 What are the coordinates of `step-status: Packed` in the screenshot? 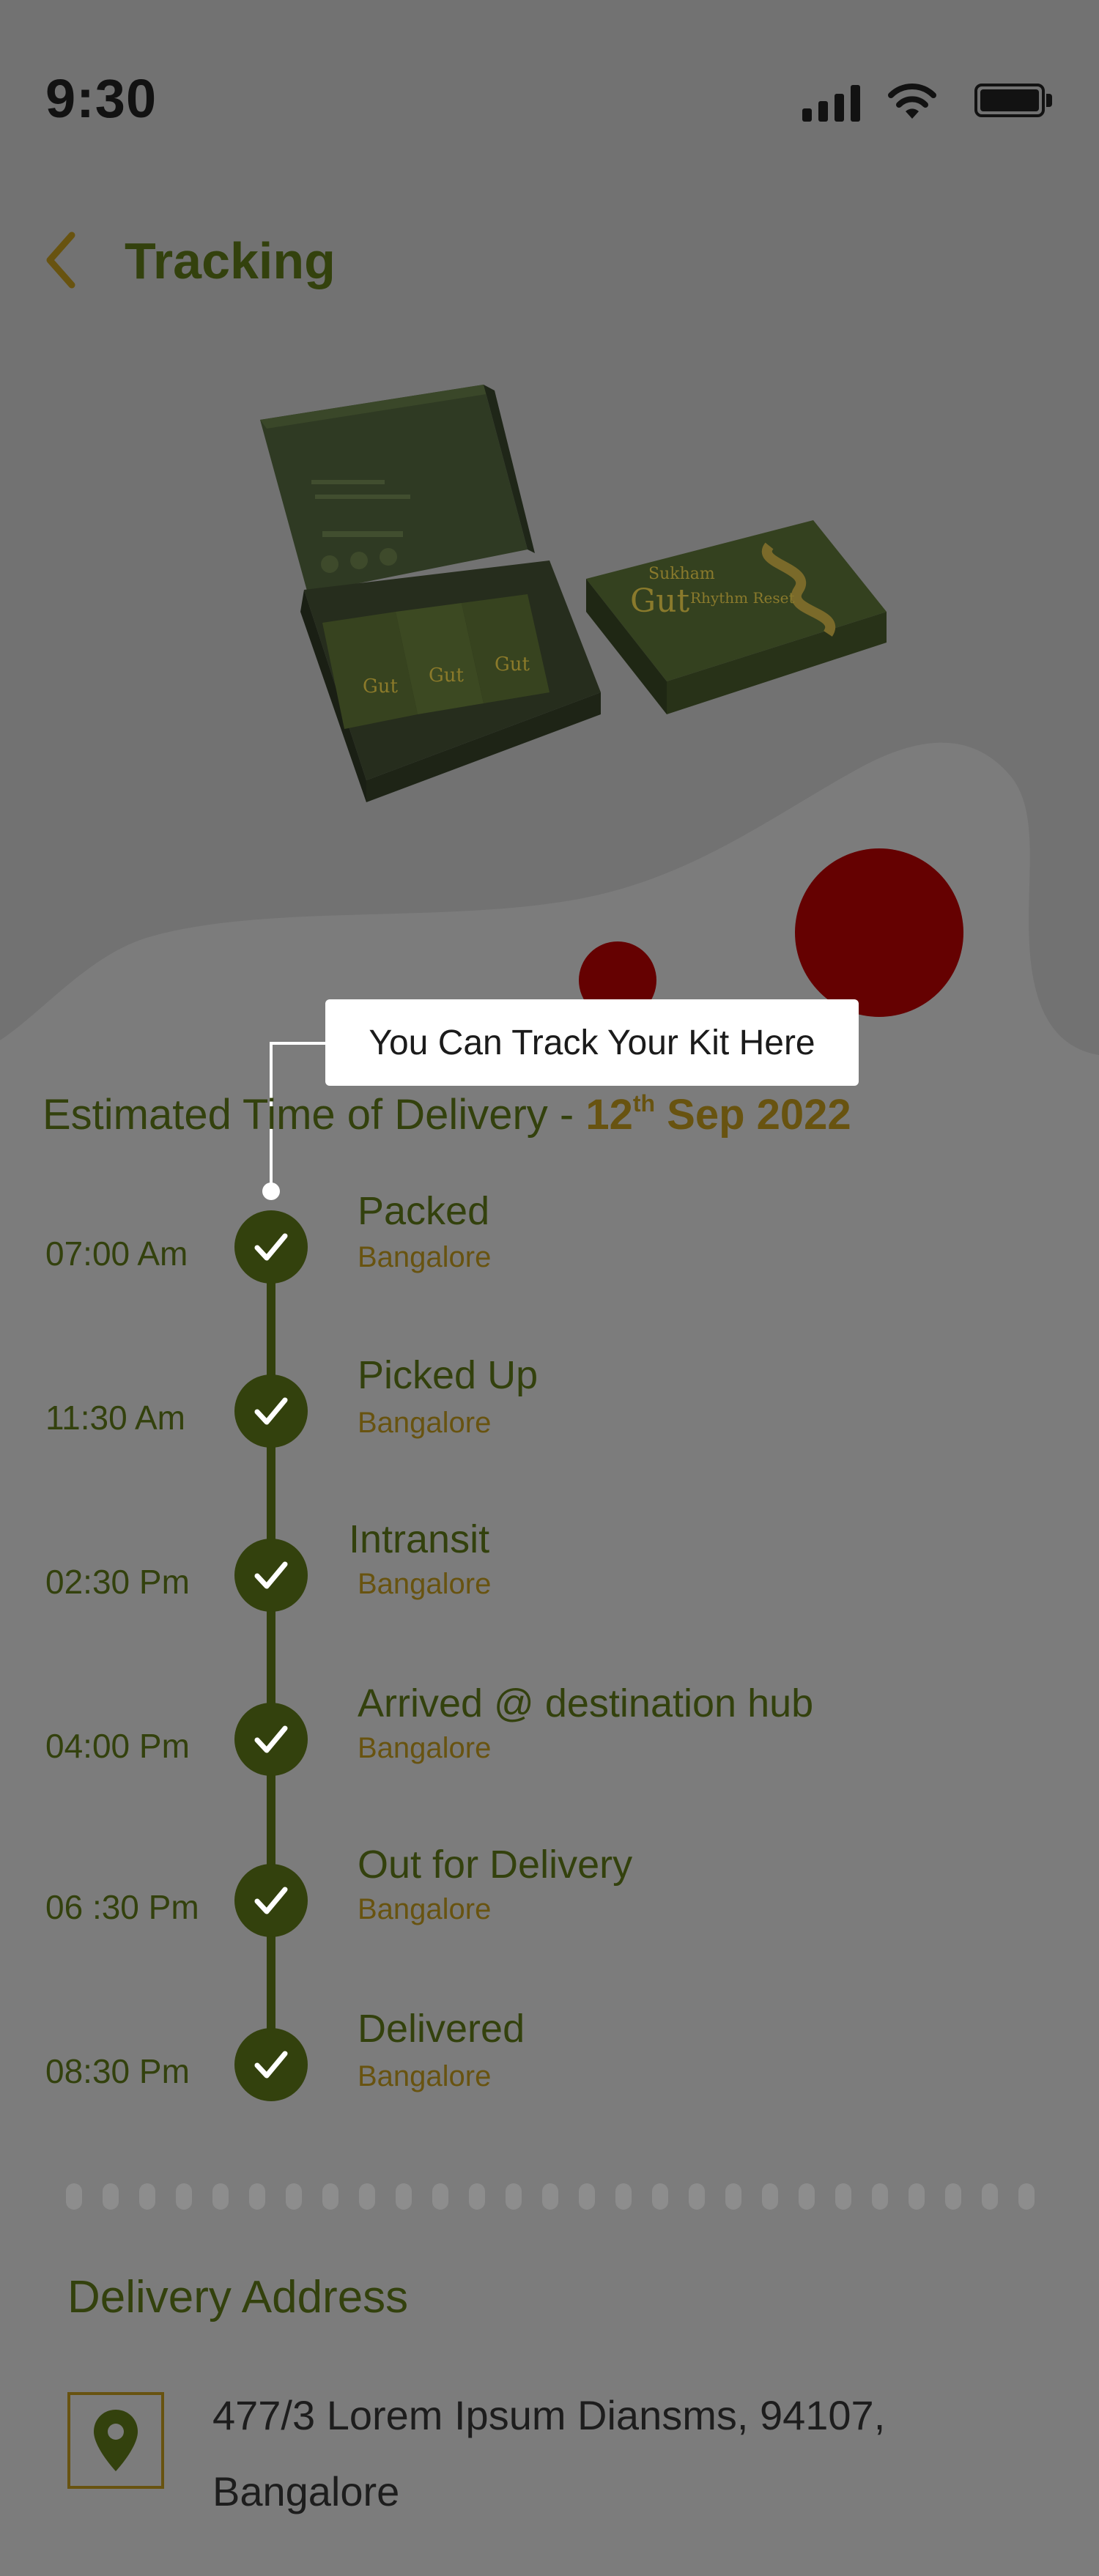 It's located at (424, 1211).